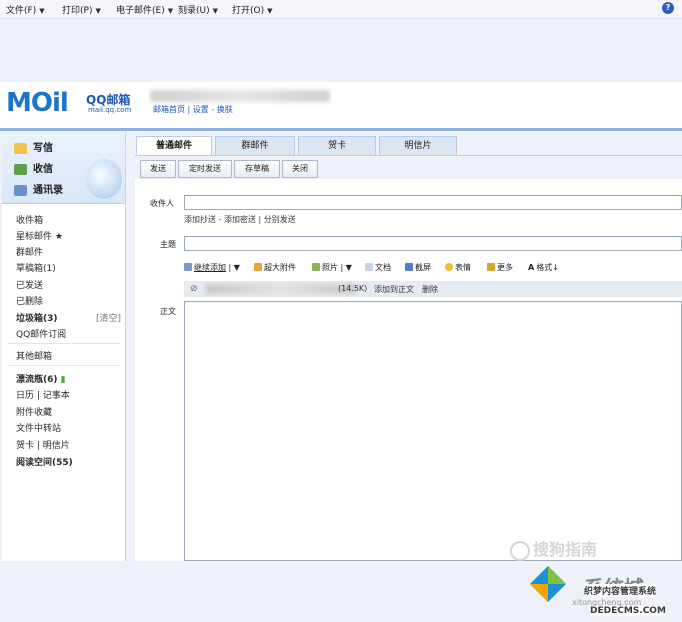  Describe the element at coordinates (162, 203) in the screenshot. I see `to-label: 收件人` at that location.